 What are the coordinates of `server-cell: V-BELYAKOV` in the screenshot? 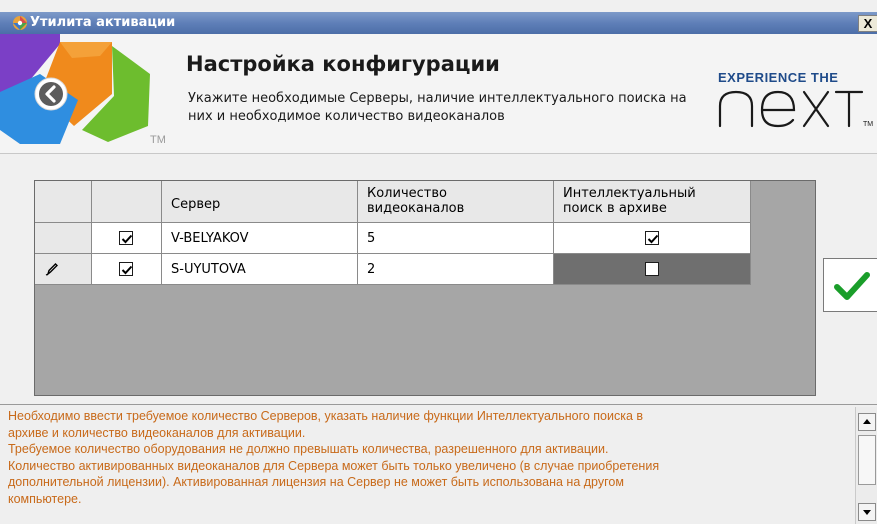 It's located at (260, 238).